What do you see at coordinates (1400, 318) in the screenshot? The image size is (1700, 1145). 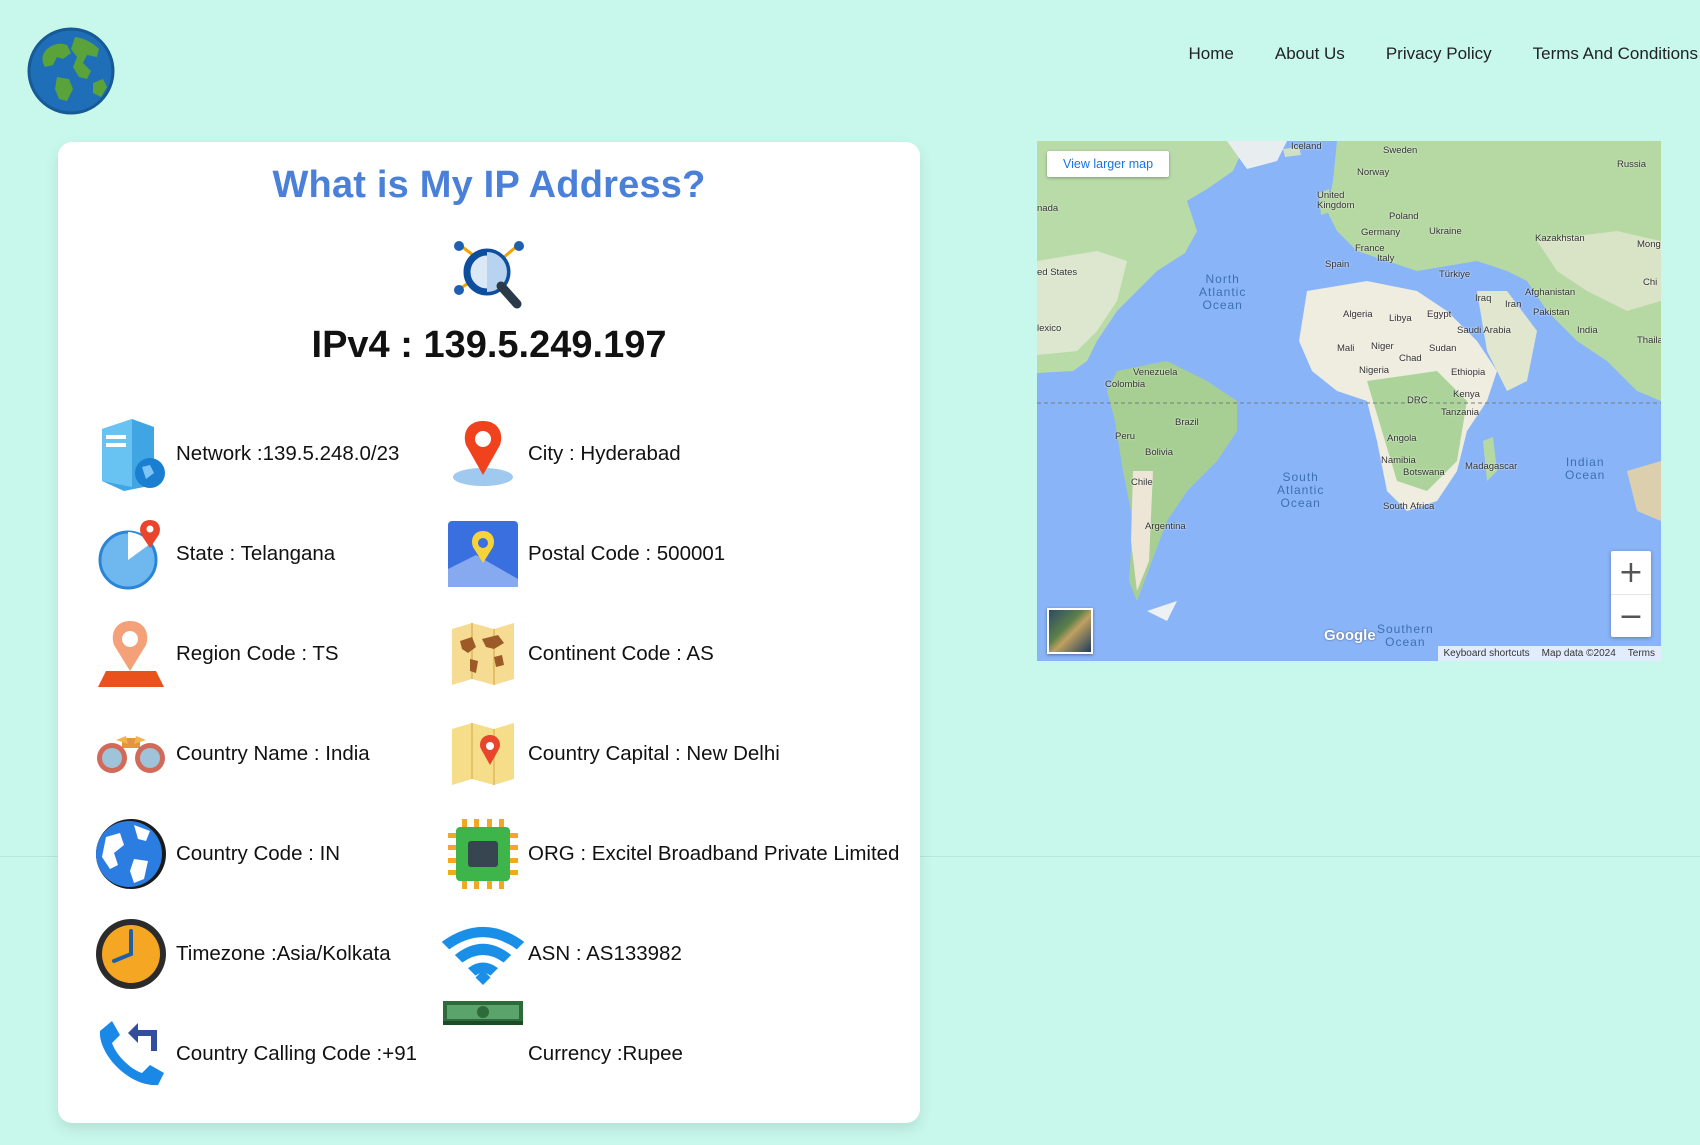 I see `map-label: Libya` at bounding box center [1400, 318].